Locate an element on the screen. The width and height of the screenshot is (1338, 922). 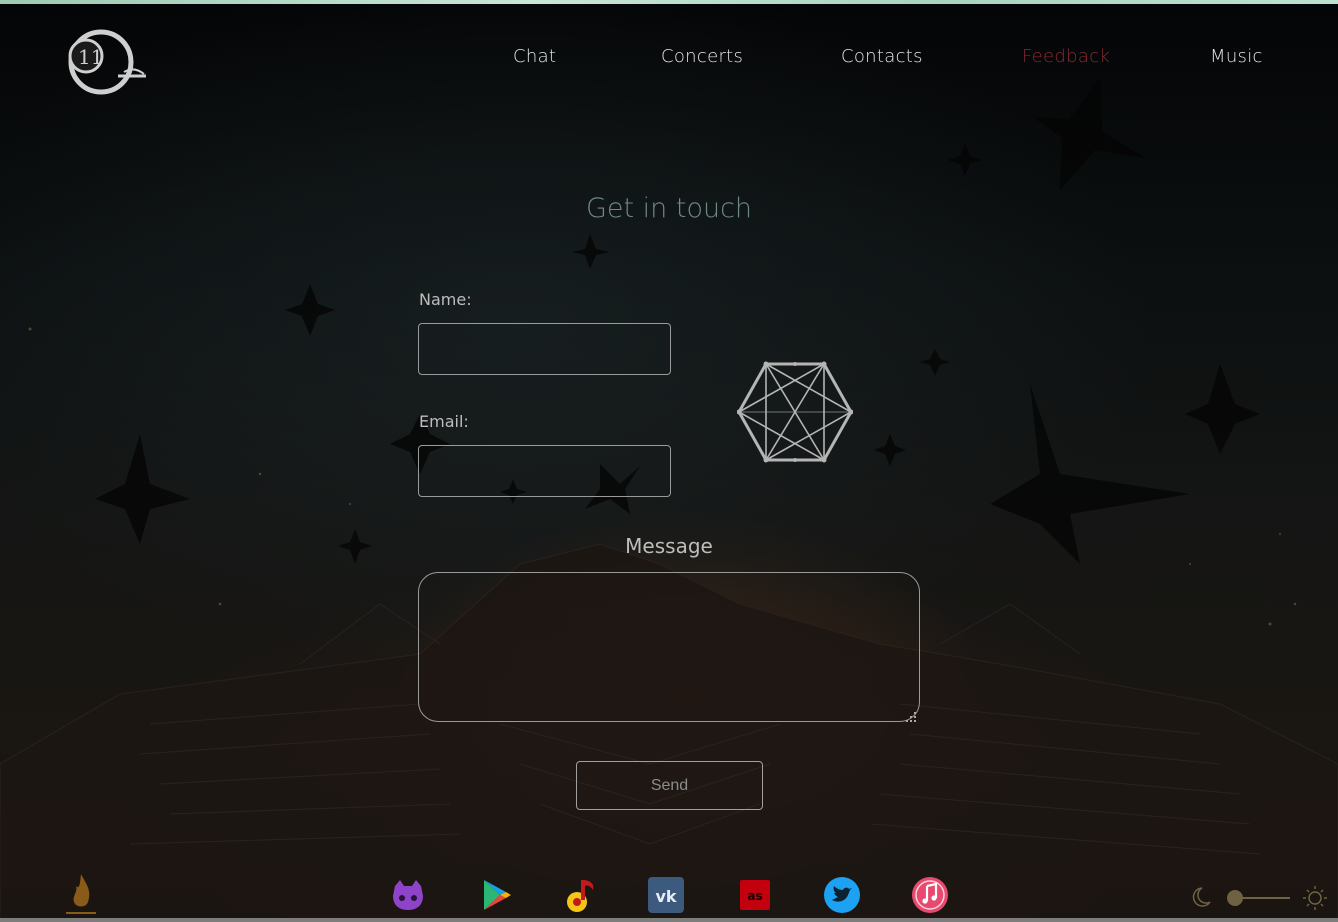
main-nav: Chat Concerts Contacts Feedback Music is located at coordinates (669, 61).